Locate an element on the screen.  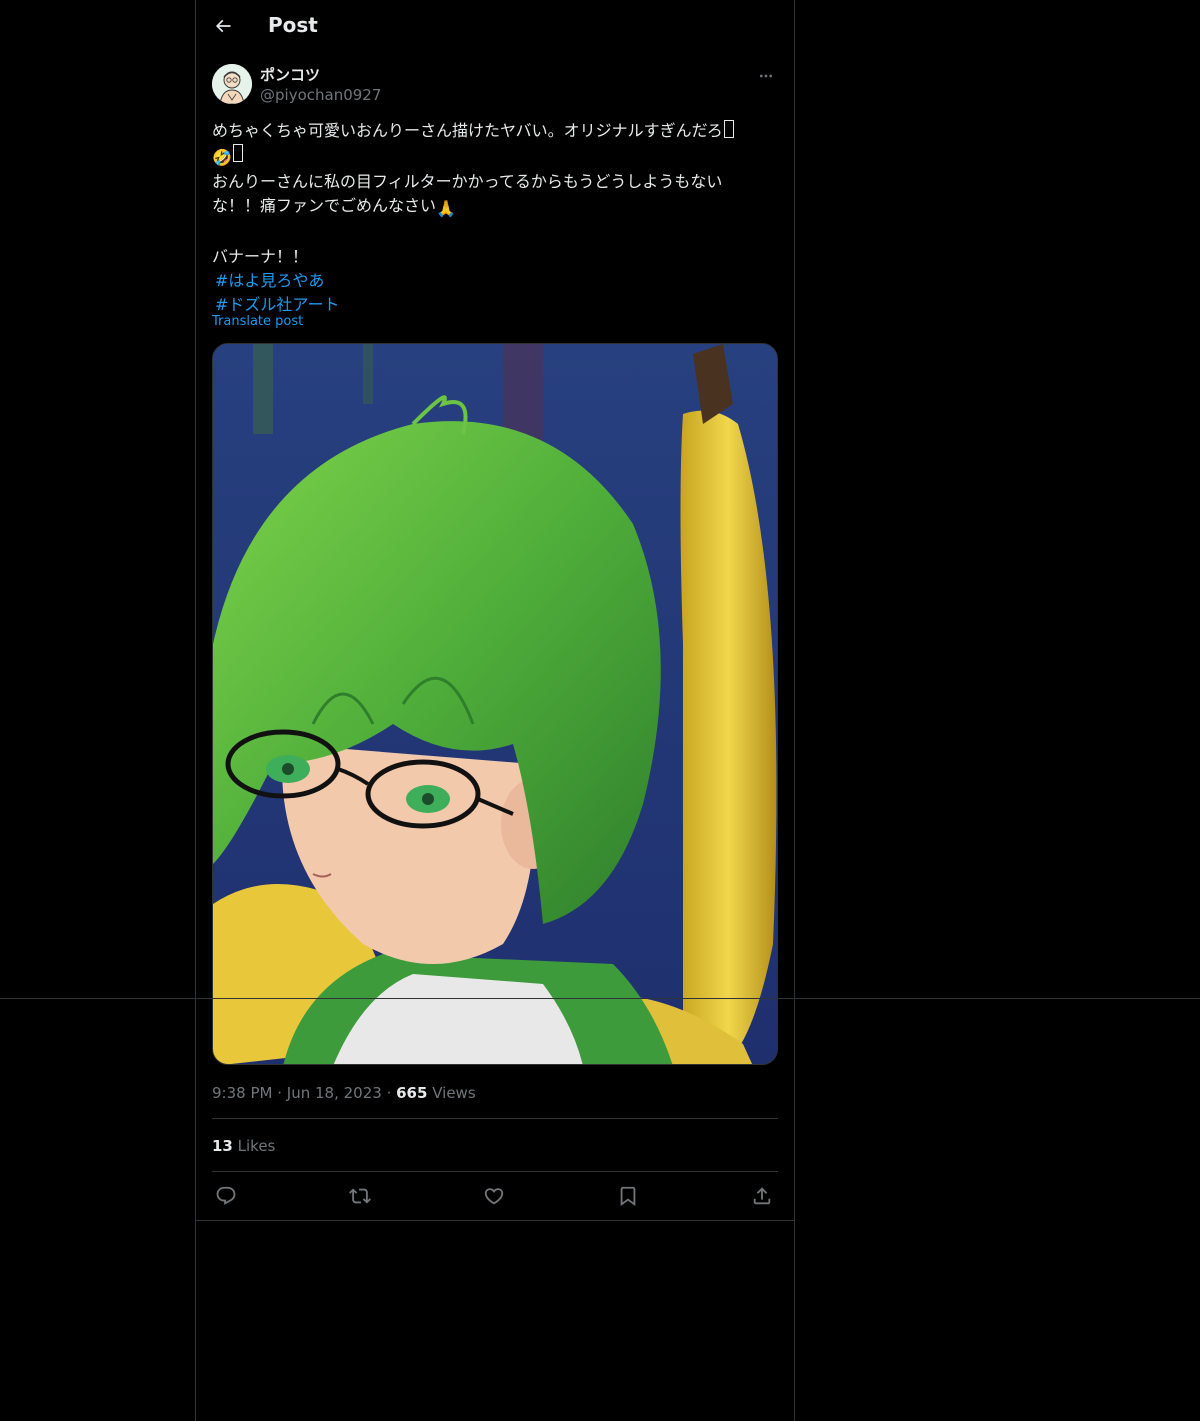
reply-icon is located at coordinates (226, 1195).